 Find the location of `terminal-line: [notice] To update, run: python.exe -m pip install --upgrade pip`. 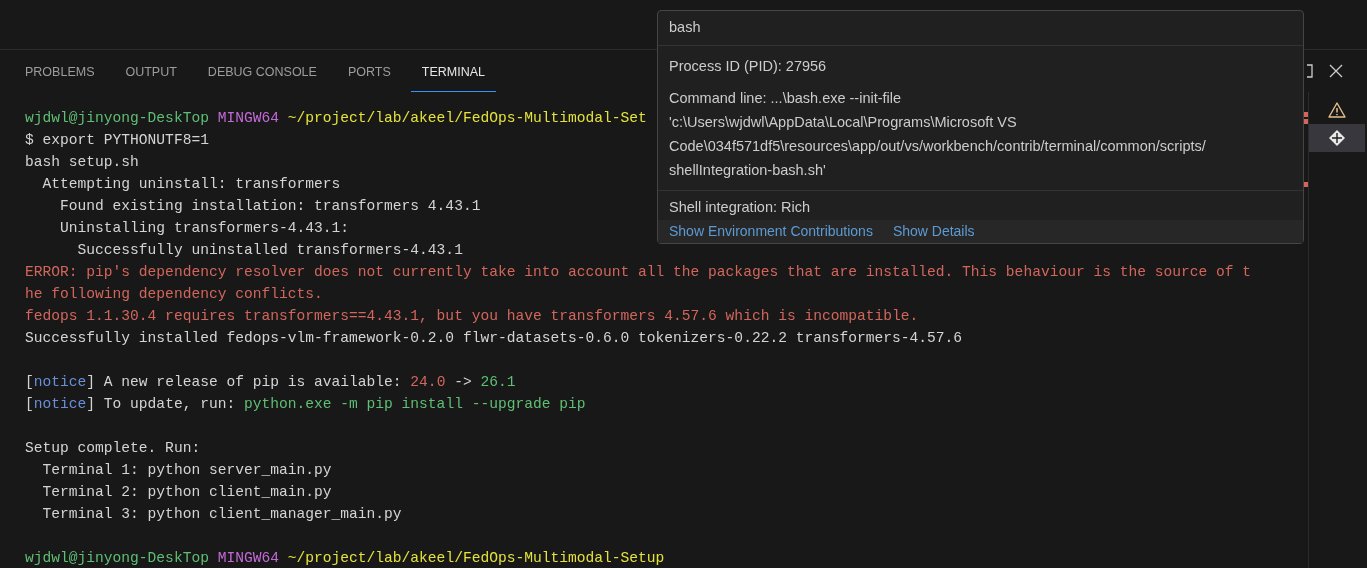

terminal-line: [notice] To update, run: python.exe -m pip install --upgrade pip is located at coordinates (305, 404).